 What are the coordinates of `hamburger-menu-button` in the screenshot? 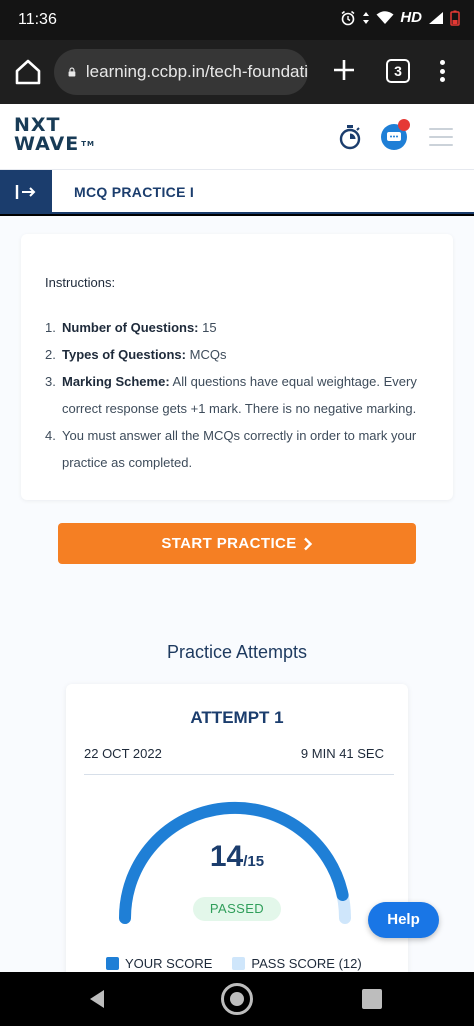 It's located at (441, 137).